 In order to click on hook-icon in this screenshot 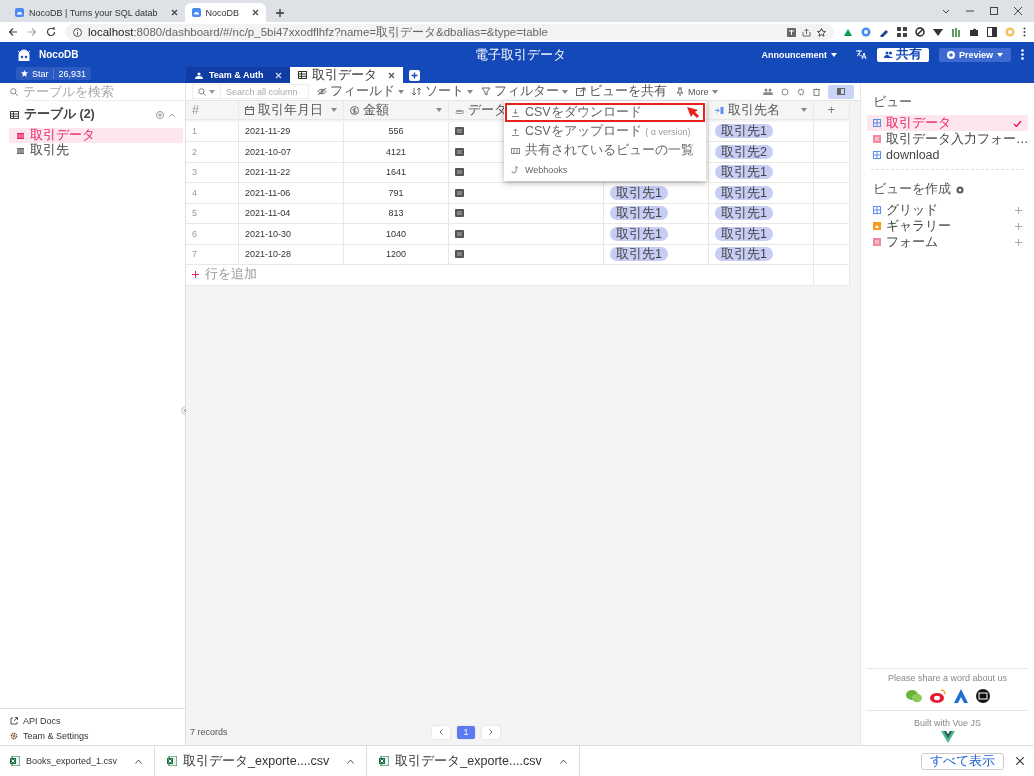, I will do `click(515, 169)`.